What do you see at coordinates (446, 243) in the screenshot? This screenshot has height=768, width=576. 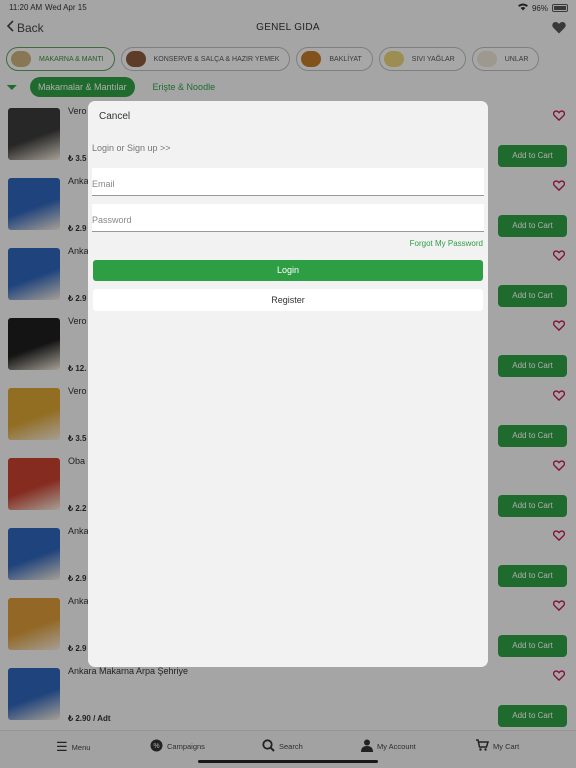 I see `forgot-password-link: Forgot My Password` at bounding box center [446, 243].